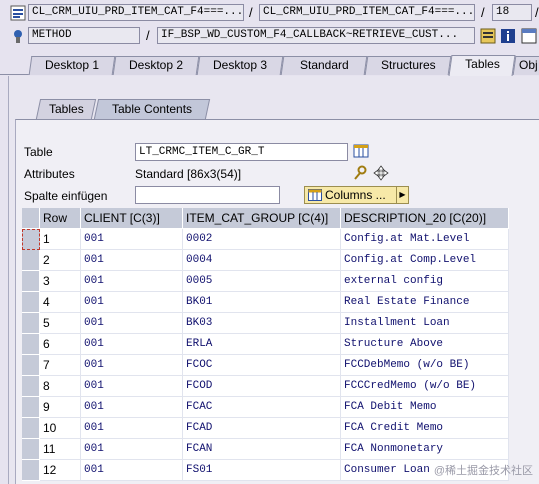 The width and height of the screenshot is (539, 484). I want to click on cell-row-number: 8, so click(60, 386).